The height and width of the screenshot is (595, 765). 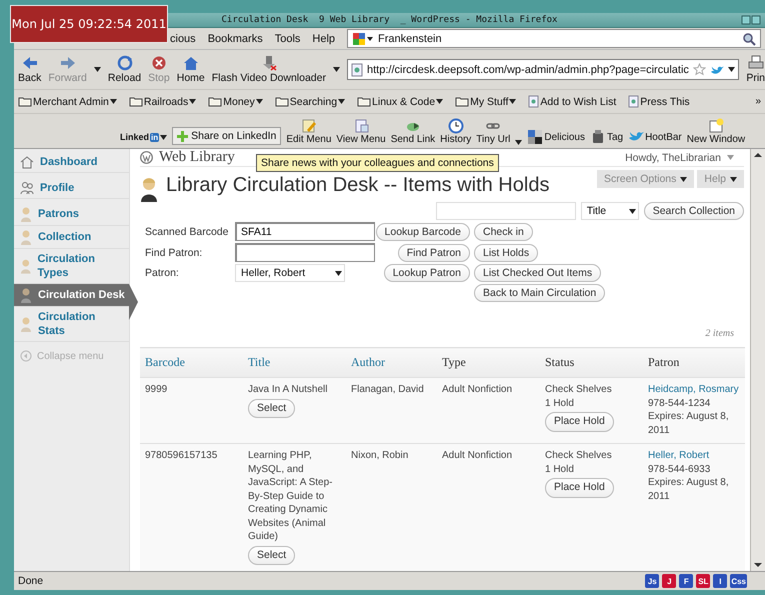 I want to click on input-field: SFA11, so click(x=305, y=231).